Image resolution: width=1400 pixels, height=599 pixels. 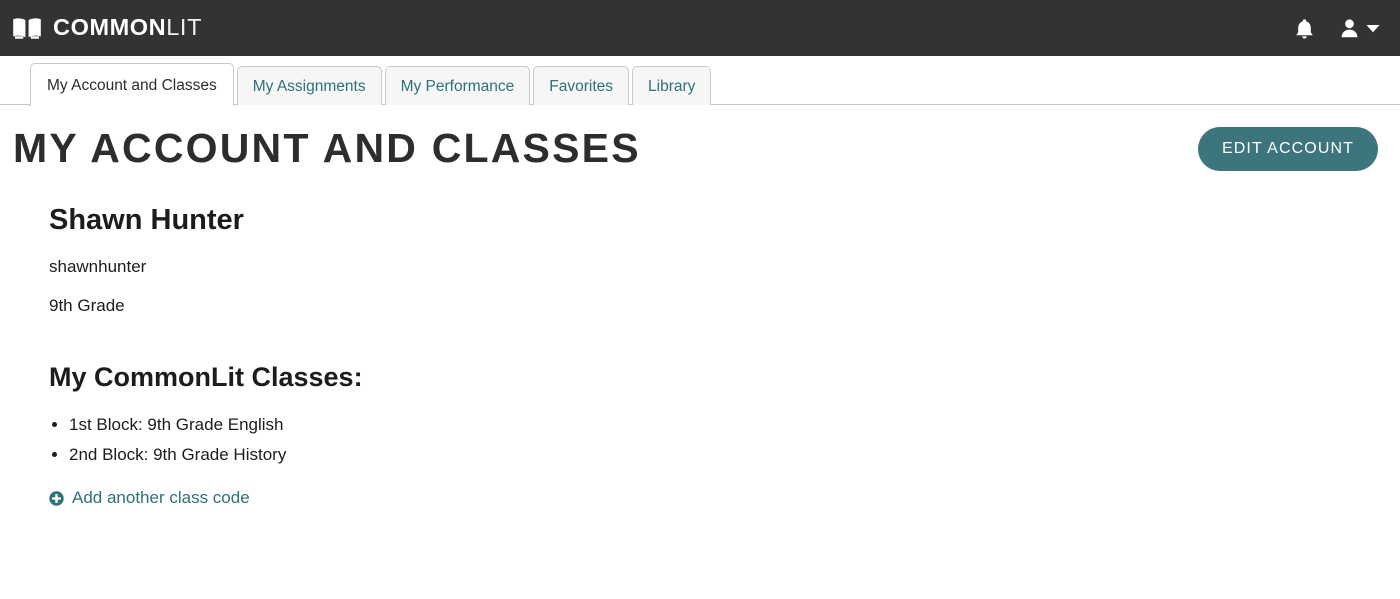 I want to click on brand-name-bold: COMMON, so click(x=110, y=27).